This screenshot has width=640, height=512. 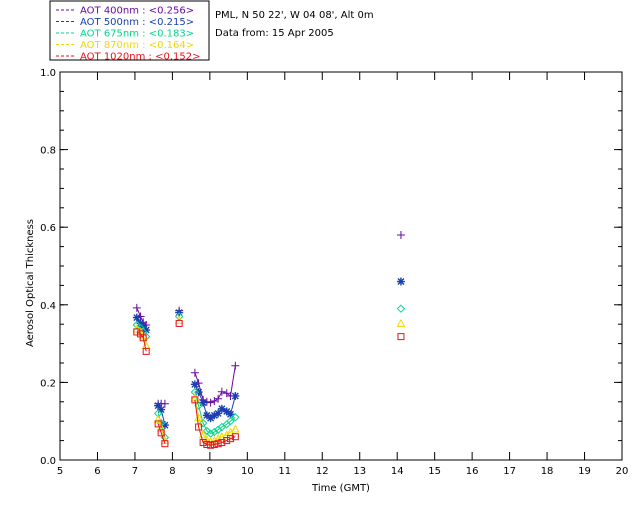 What do you see at coordinates (210, 471) in the screenshot?
I see `x-tick-label: 9` at bounding box center [210, 471].